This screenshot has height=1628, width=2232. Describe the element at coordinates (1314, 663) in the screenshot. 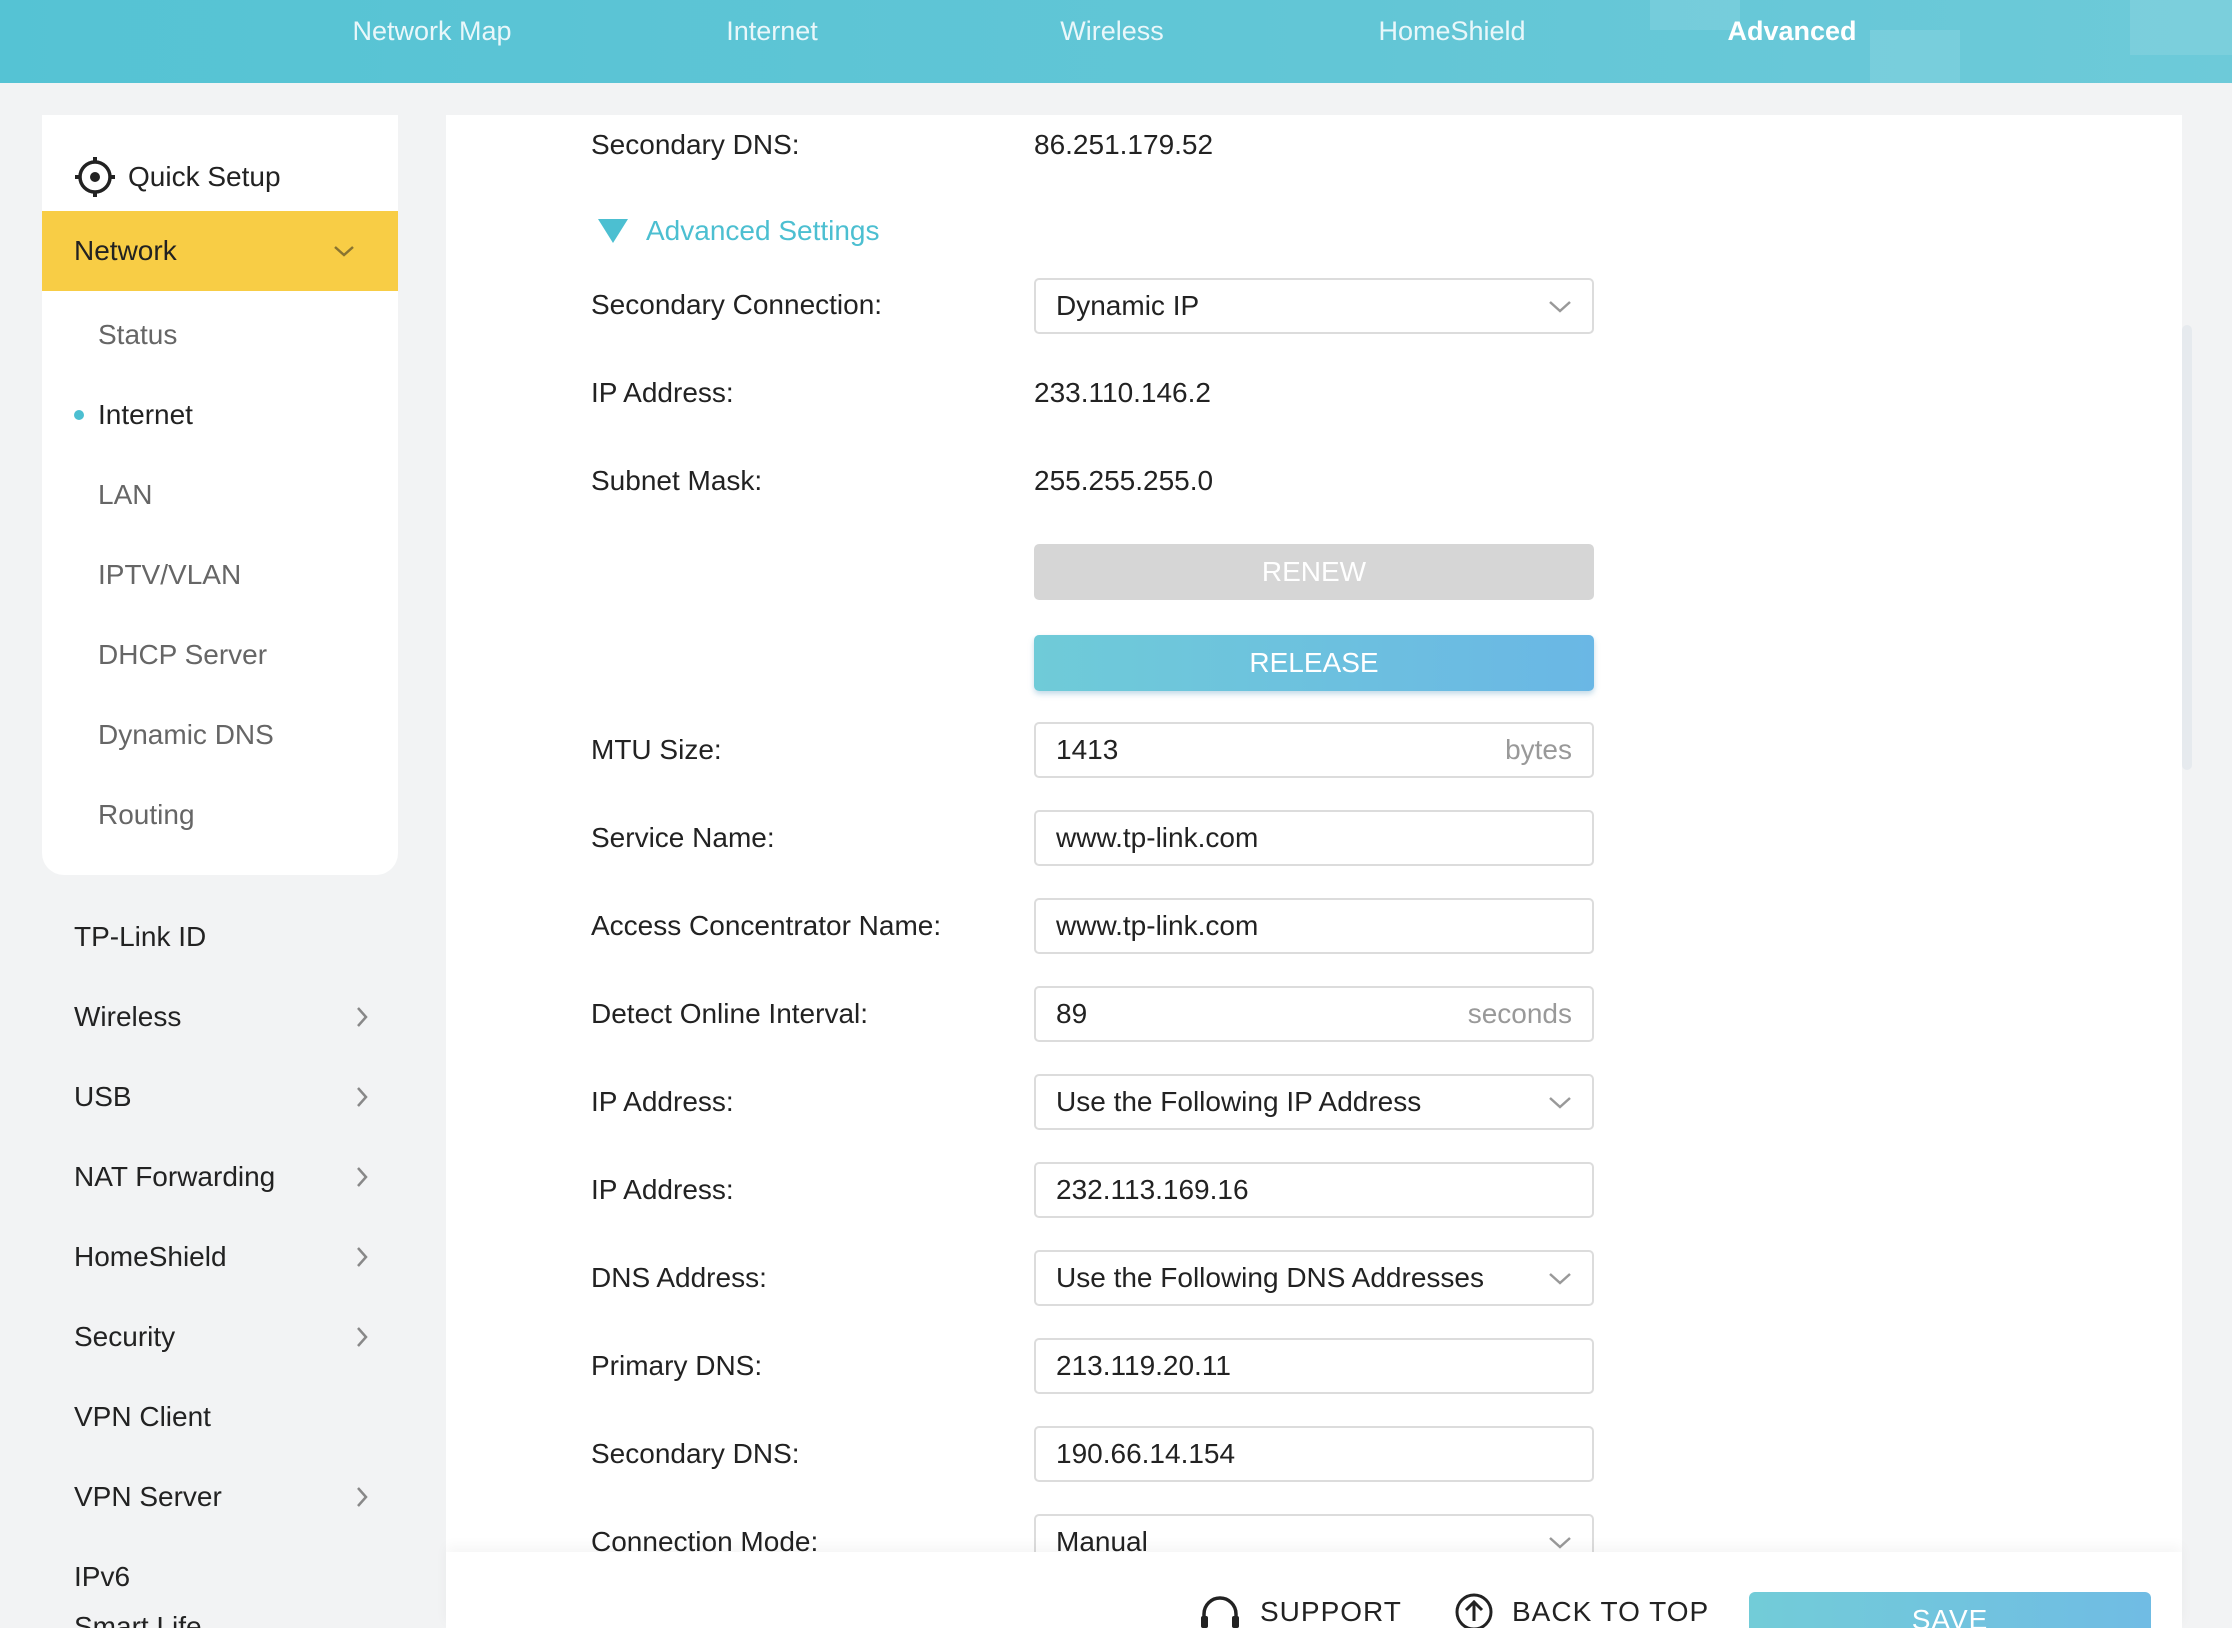

I see `release-button: RELEASE` at that location.